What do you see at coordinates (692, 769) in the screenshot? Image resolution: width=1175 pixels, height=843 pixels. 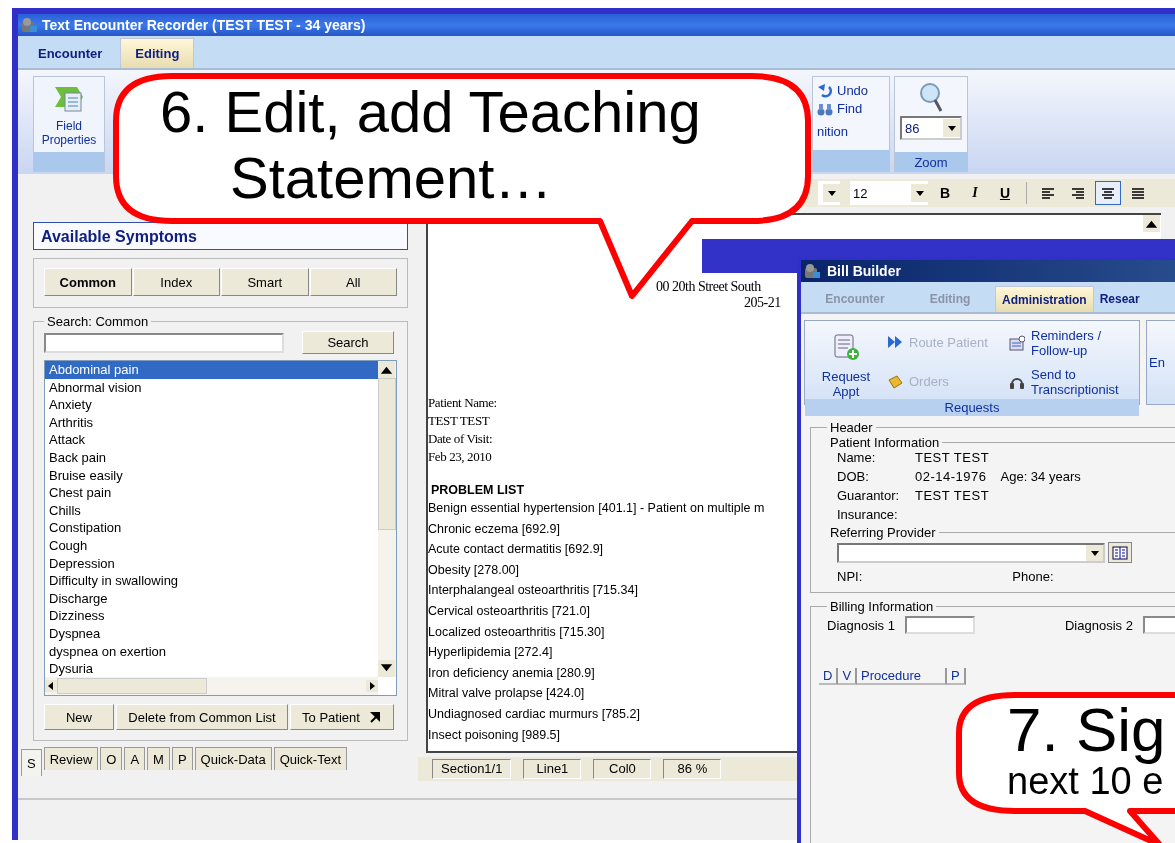 I see `status-field: 86 %` at bounding box center [692, 769].